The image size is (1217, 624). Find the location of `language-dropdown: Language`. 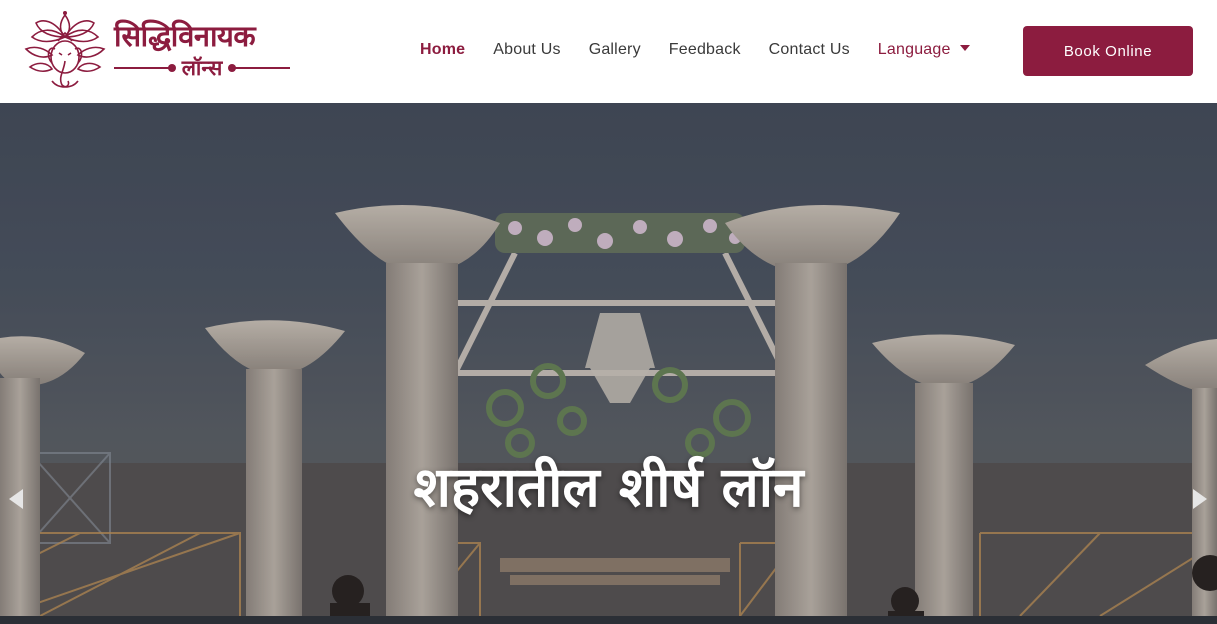

language-dropdown: Language is located at coordinates (924, 50).